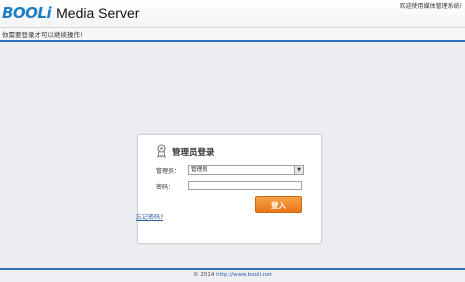  I want to click on password-label: 密码：, so click(165, 187).